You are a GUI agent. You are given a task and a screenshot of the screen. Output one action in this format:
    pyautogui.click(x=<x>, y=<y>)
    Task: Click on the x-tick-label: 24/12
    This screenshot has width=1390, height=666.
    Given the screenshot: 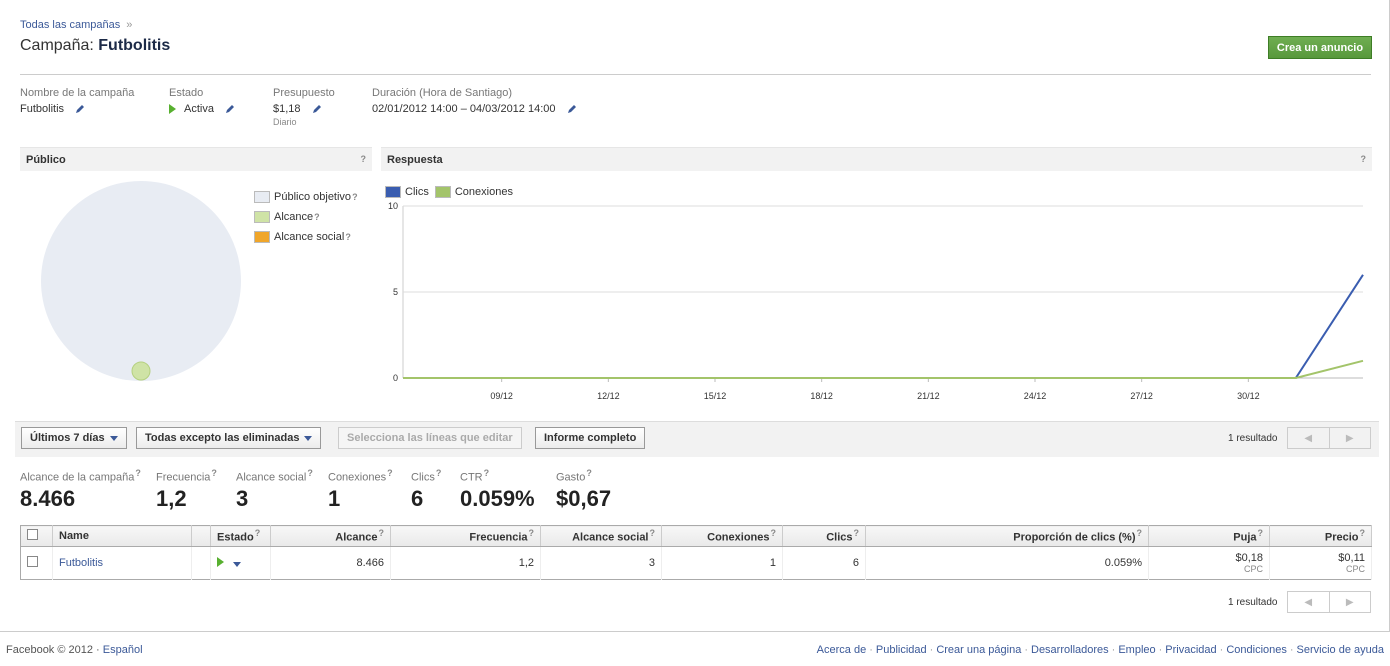 What is the action you would take?
    pyautogui.click(x=1035, y=396)
    